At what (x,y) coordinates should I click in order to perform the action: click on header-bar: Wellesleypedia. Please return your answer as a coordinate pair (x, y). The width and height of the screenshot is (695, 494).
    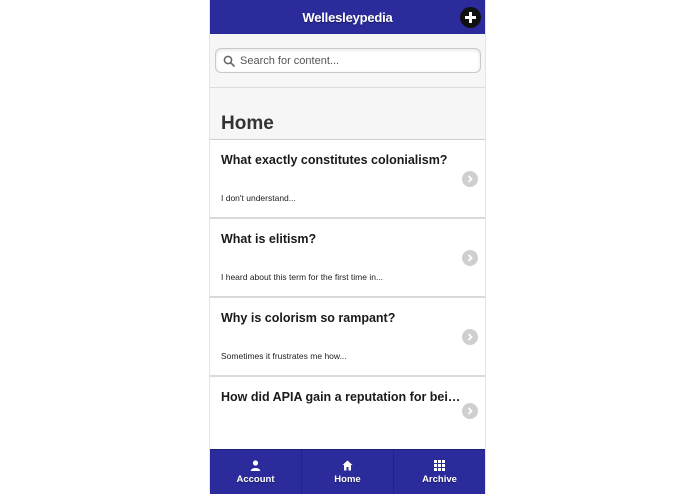
    Looking at the image, I should click on (347, 17).